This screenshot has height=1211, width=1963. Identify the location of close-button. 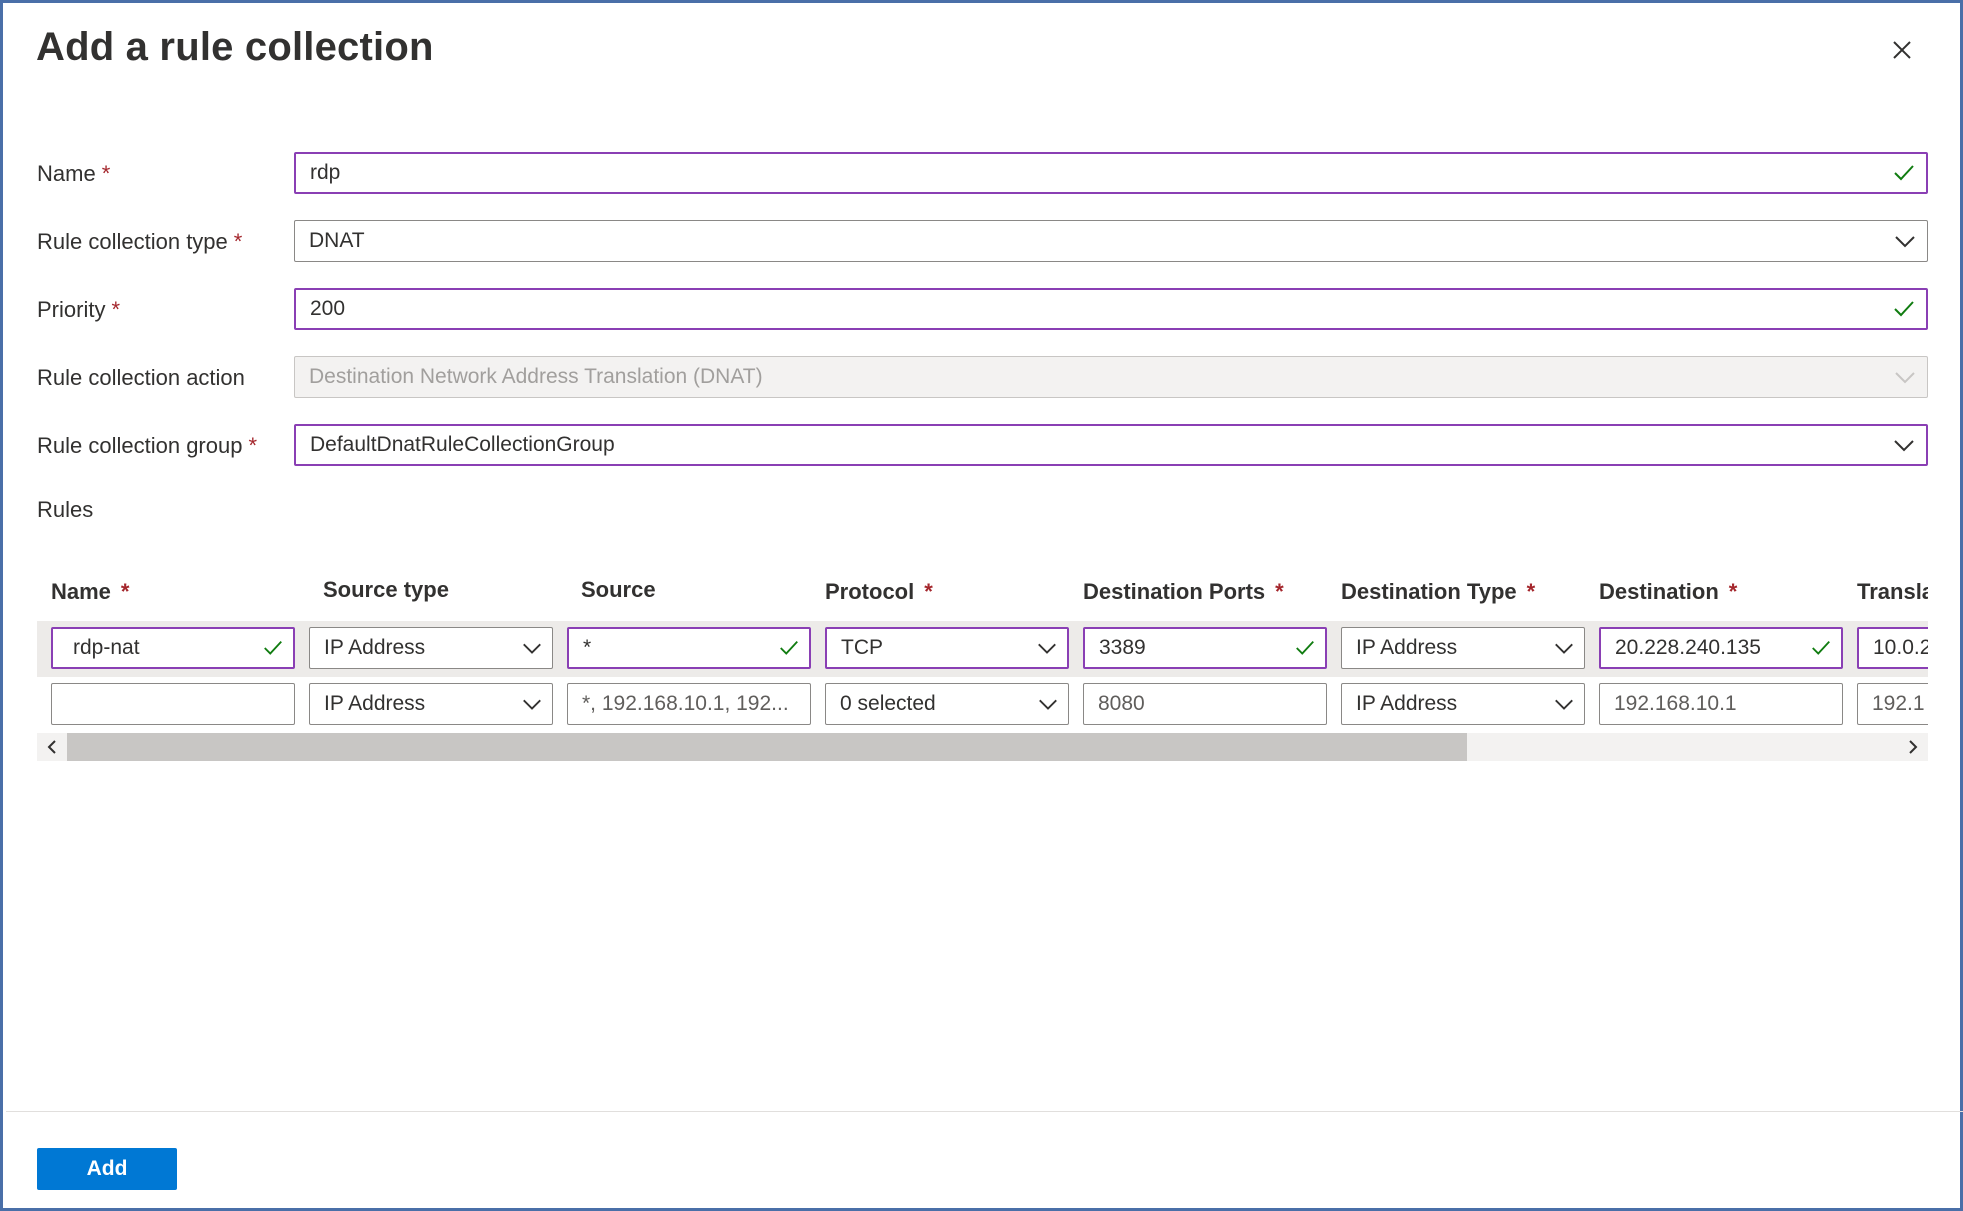
(1902, 50).